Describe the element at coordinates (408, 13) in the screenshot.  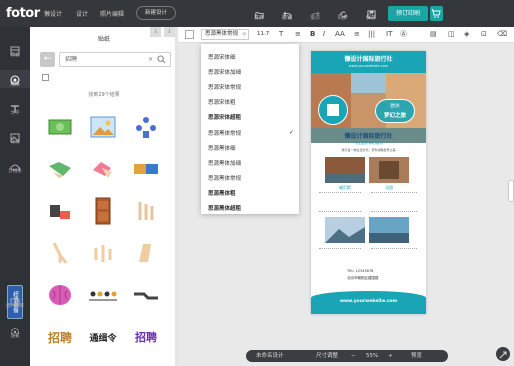
I see `print-order-button: 预订印刷` at that location.